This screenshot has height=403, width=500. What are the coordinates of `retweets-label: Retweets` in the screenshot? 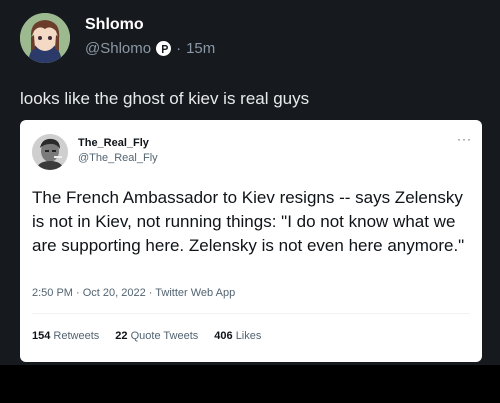 It's located at (76, 336).